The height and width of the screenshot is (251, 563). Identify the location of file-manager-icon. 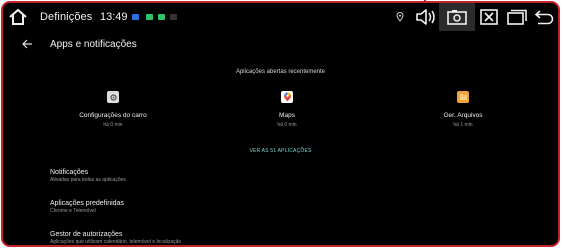
(463, 97).